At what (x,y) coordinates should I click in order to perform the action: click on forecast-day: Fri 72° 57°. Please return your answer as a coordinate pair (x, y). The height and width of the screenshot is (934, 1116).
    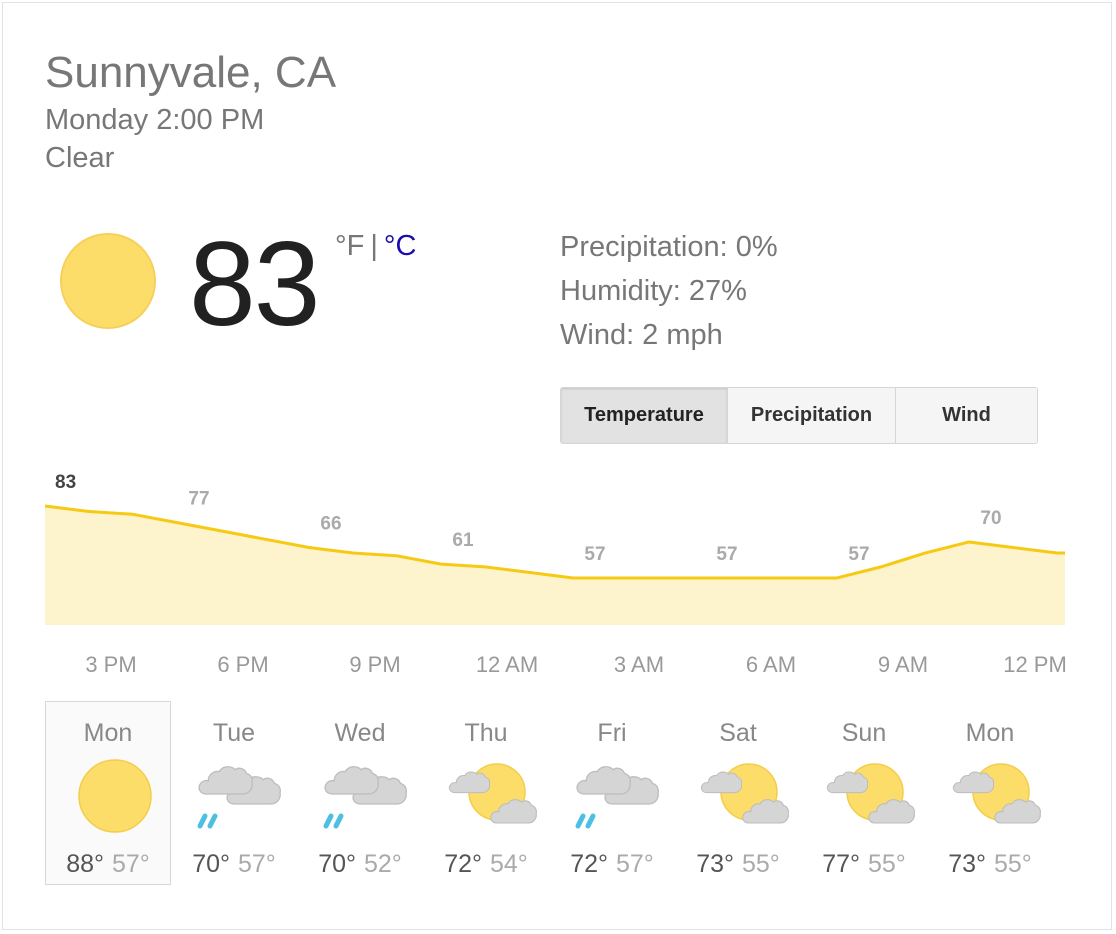
    Looking at the image, I should click on (612, 793).